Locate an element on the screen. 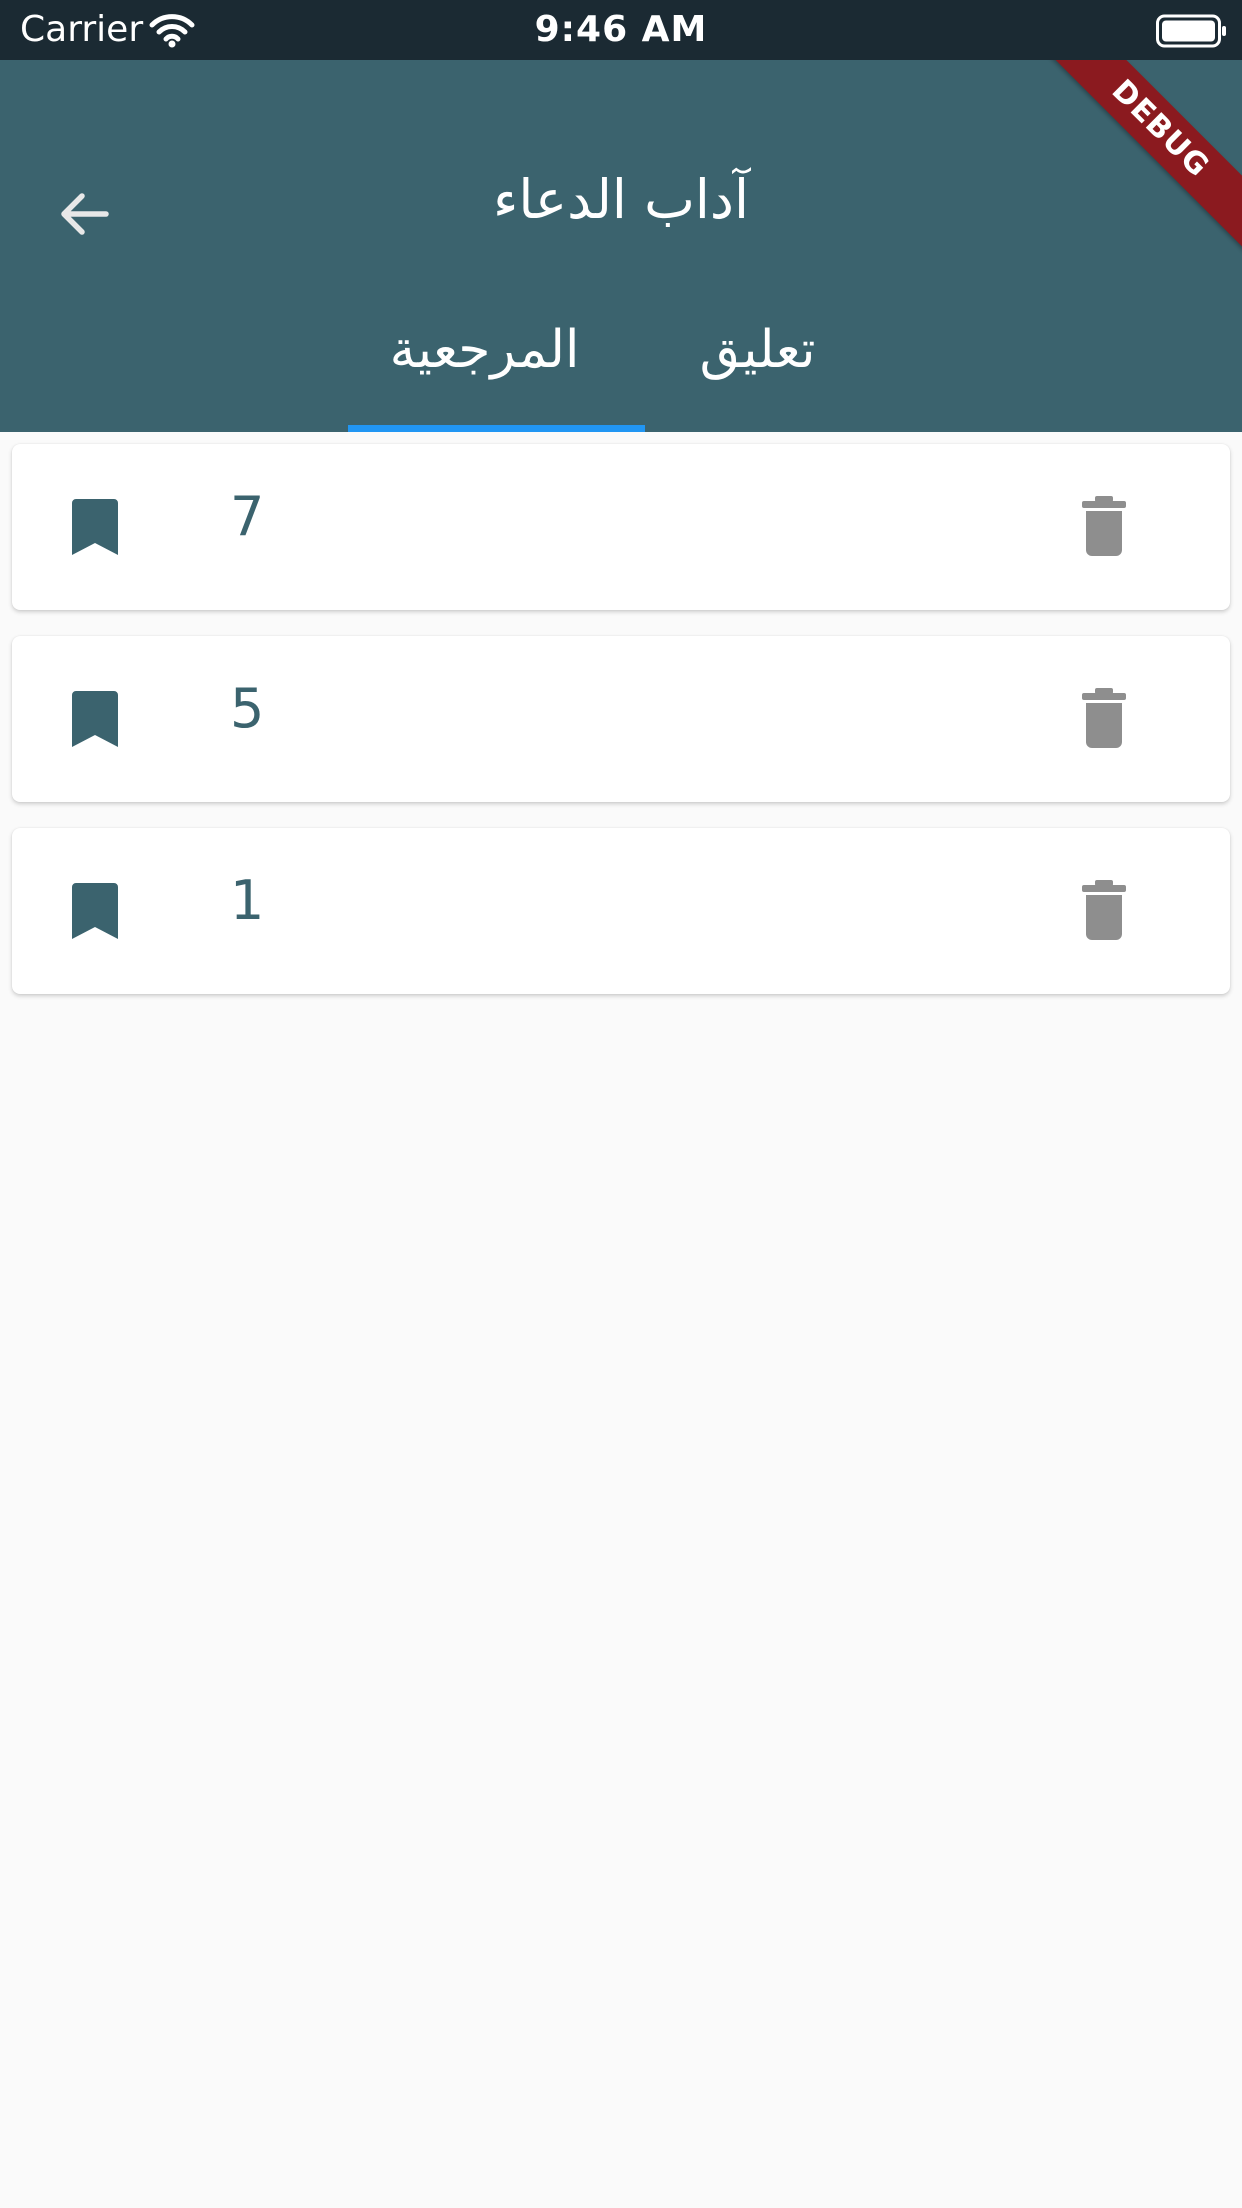 Image resolution: width=1242 pixels, height=2208 pixels. tab-bookmarks-label: المرجعية is located at coordinates (484, 350).